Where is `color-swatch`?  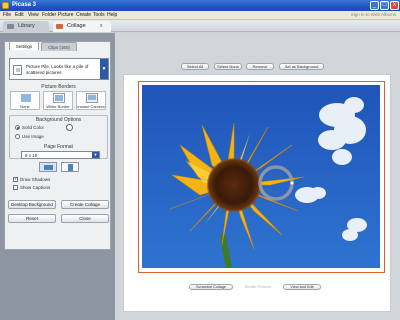 color-swatch is located at coordinates (69, 127).